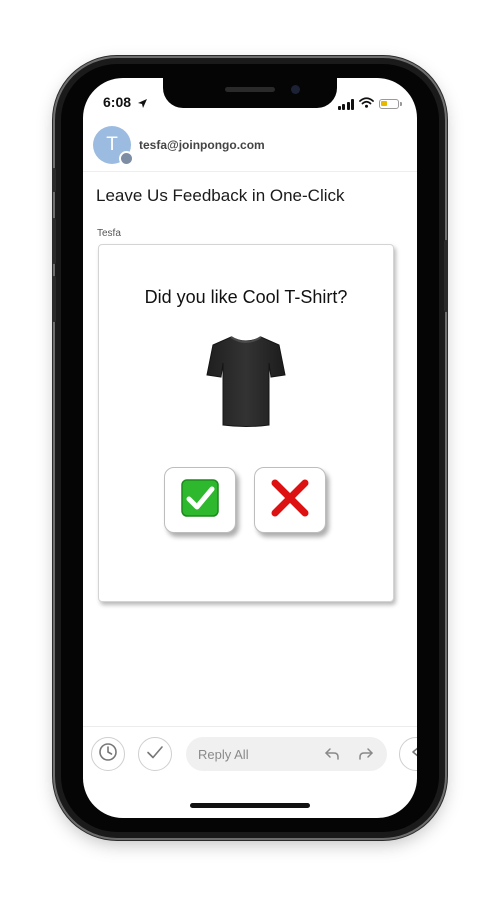 Image resolution: width=500 pixels, height=900 pixels. What do you see at coordinates (202, 145) in the screenshot?
I see `sender-email: tesfa@joinpongo.com` at bounding box center [202, 145].